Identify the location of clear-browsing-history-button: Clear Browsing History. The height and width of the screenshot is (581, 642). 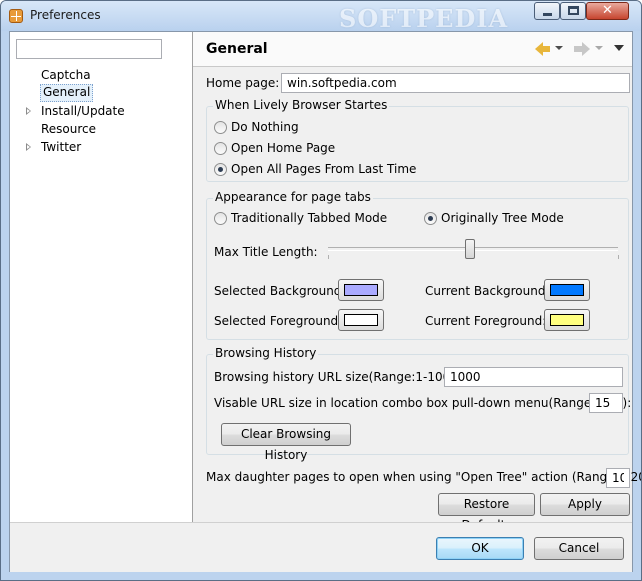
(286, 442).